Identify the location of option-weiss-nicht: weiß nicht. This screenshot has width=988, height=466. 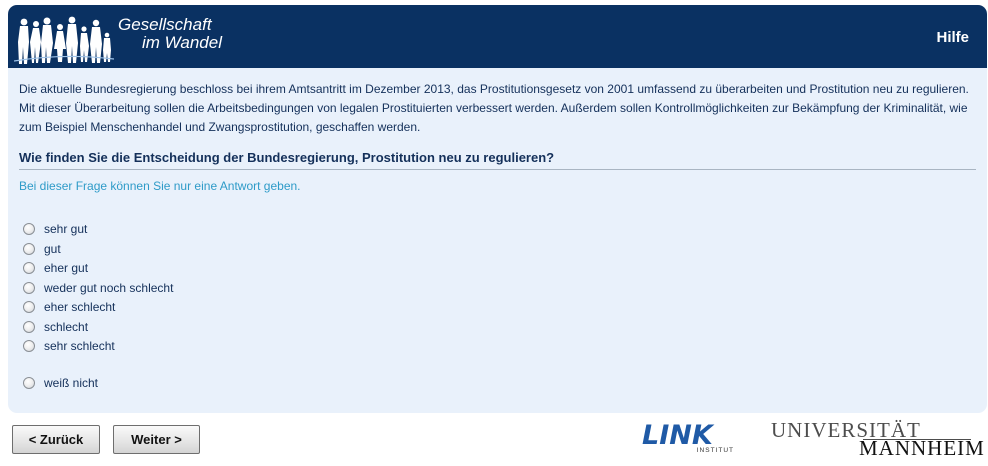
(60, 383).